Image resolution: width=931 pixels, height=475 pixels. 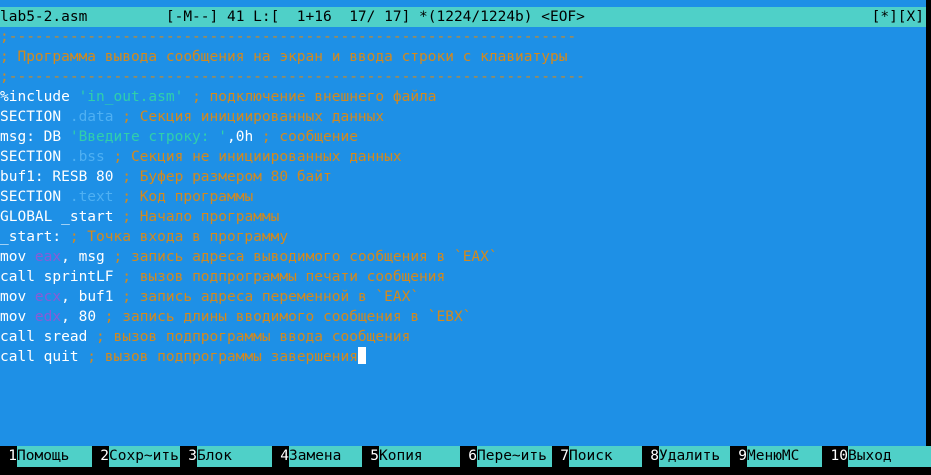 I want to click on fkey-replace-button: 4Замена, so click(x=317, y=456).